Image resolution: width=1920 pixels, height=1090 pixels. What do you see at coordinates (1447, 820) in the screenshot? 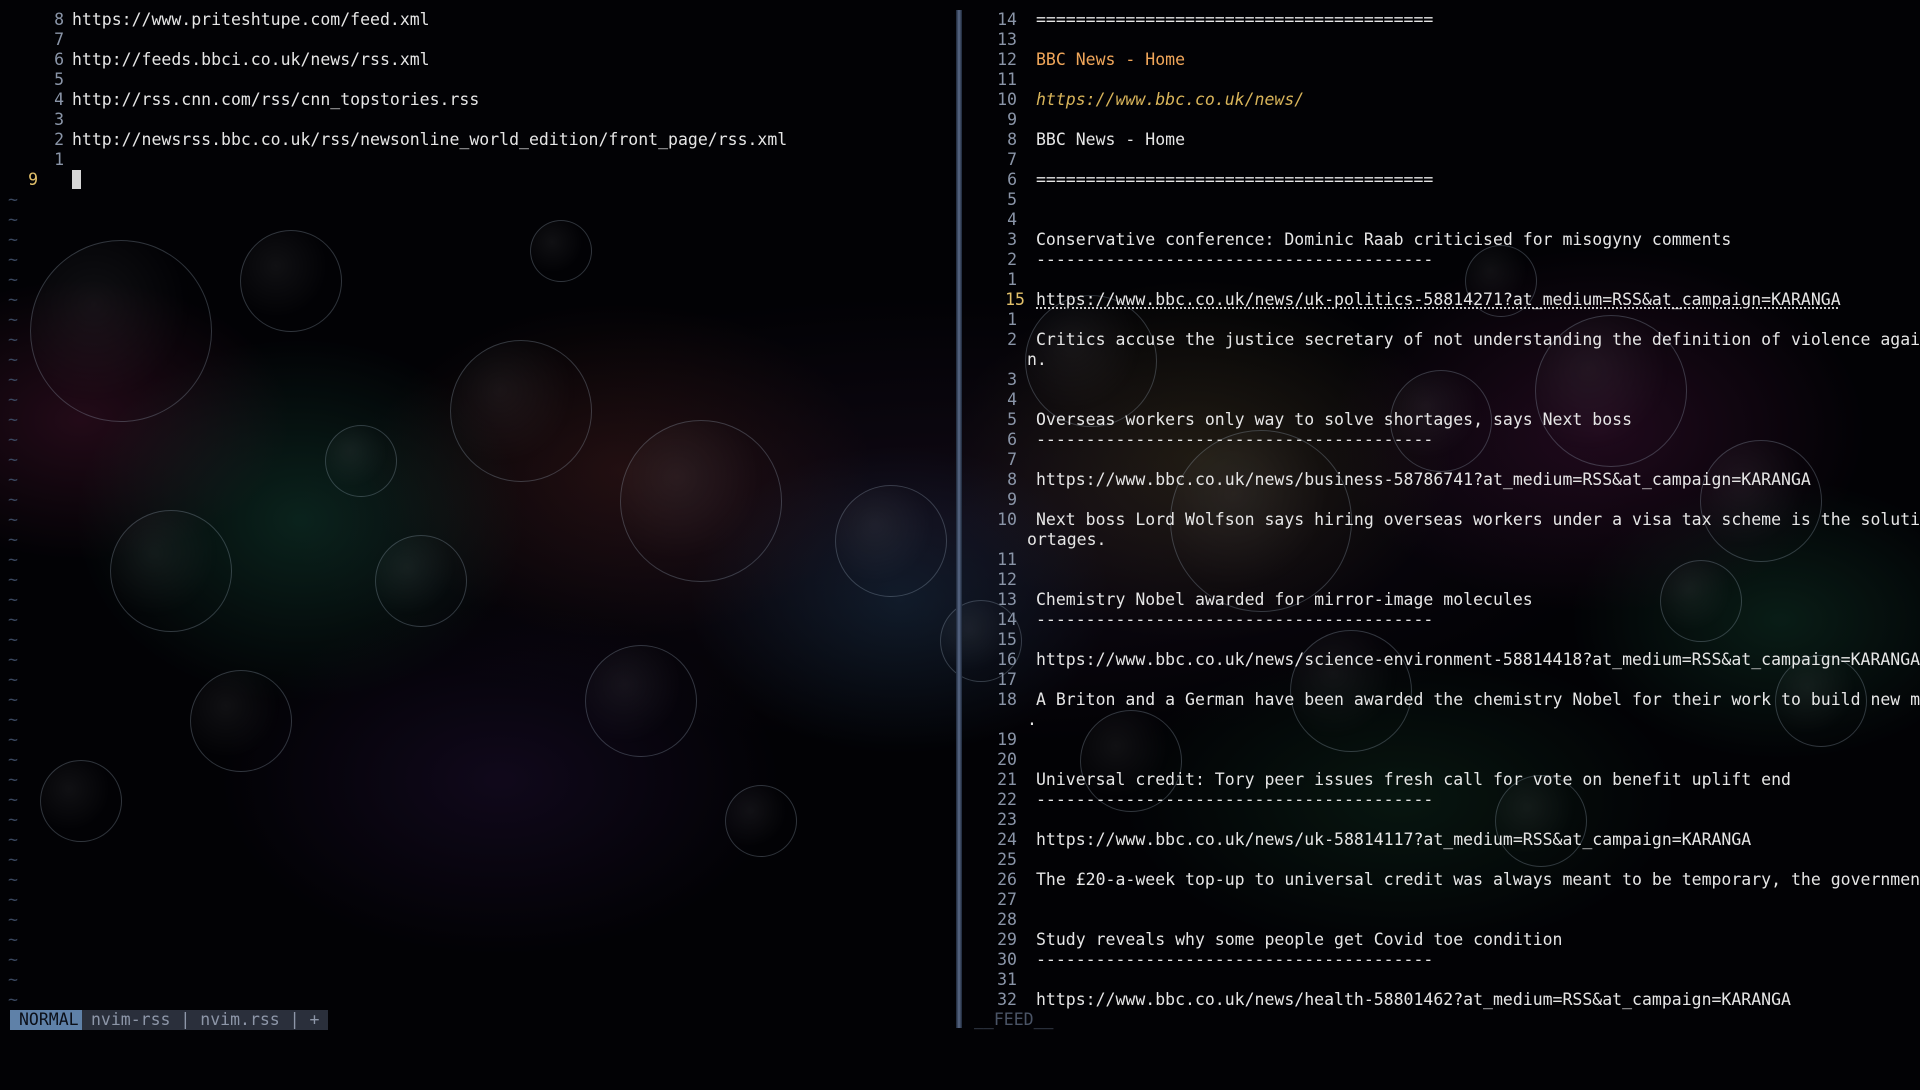
I see `feed-line: 23` at bounding box center [1447, 820].